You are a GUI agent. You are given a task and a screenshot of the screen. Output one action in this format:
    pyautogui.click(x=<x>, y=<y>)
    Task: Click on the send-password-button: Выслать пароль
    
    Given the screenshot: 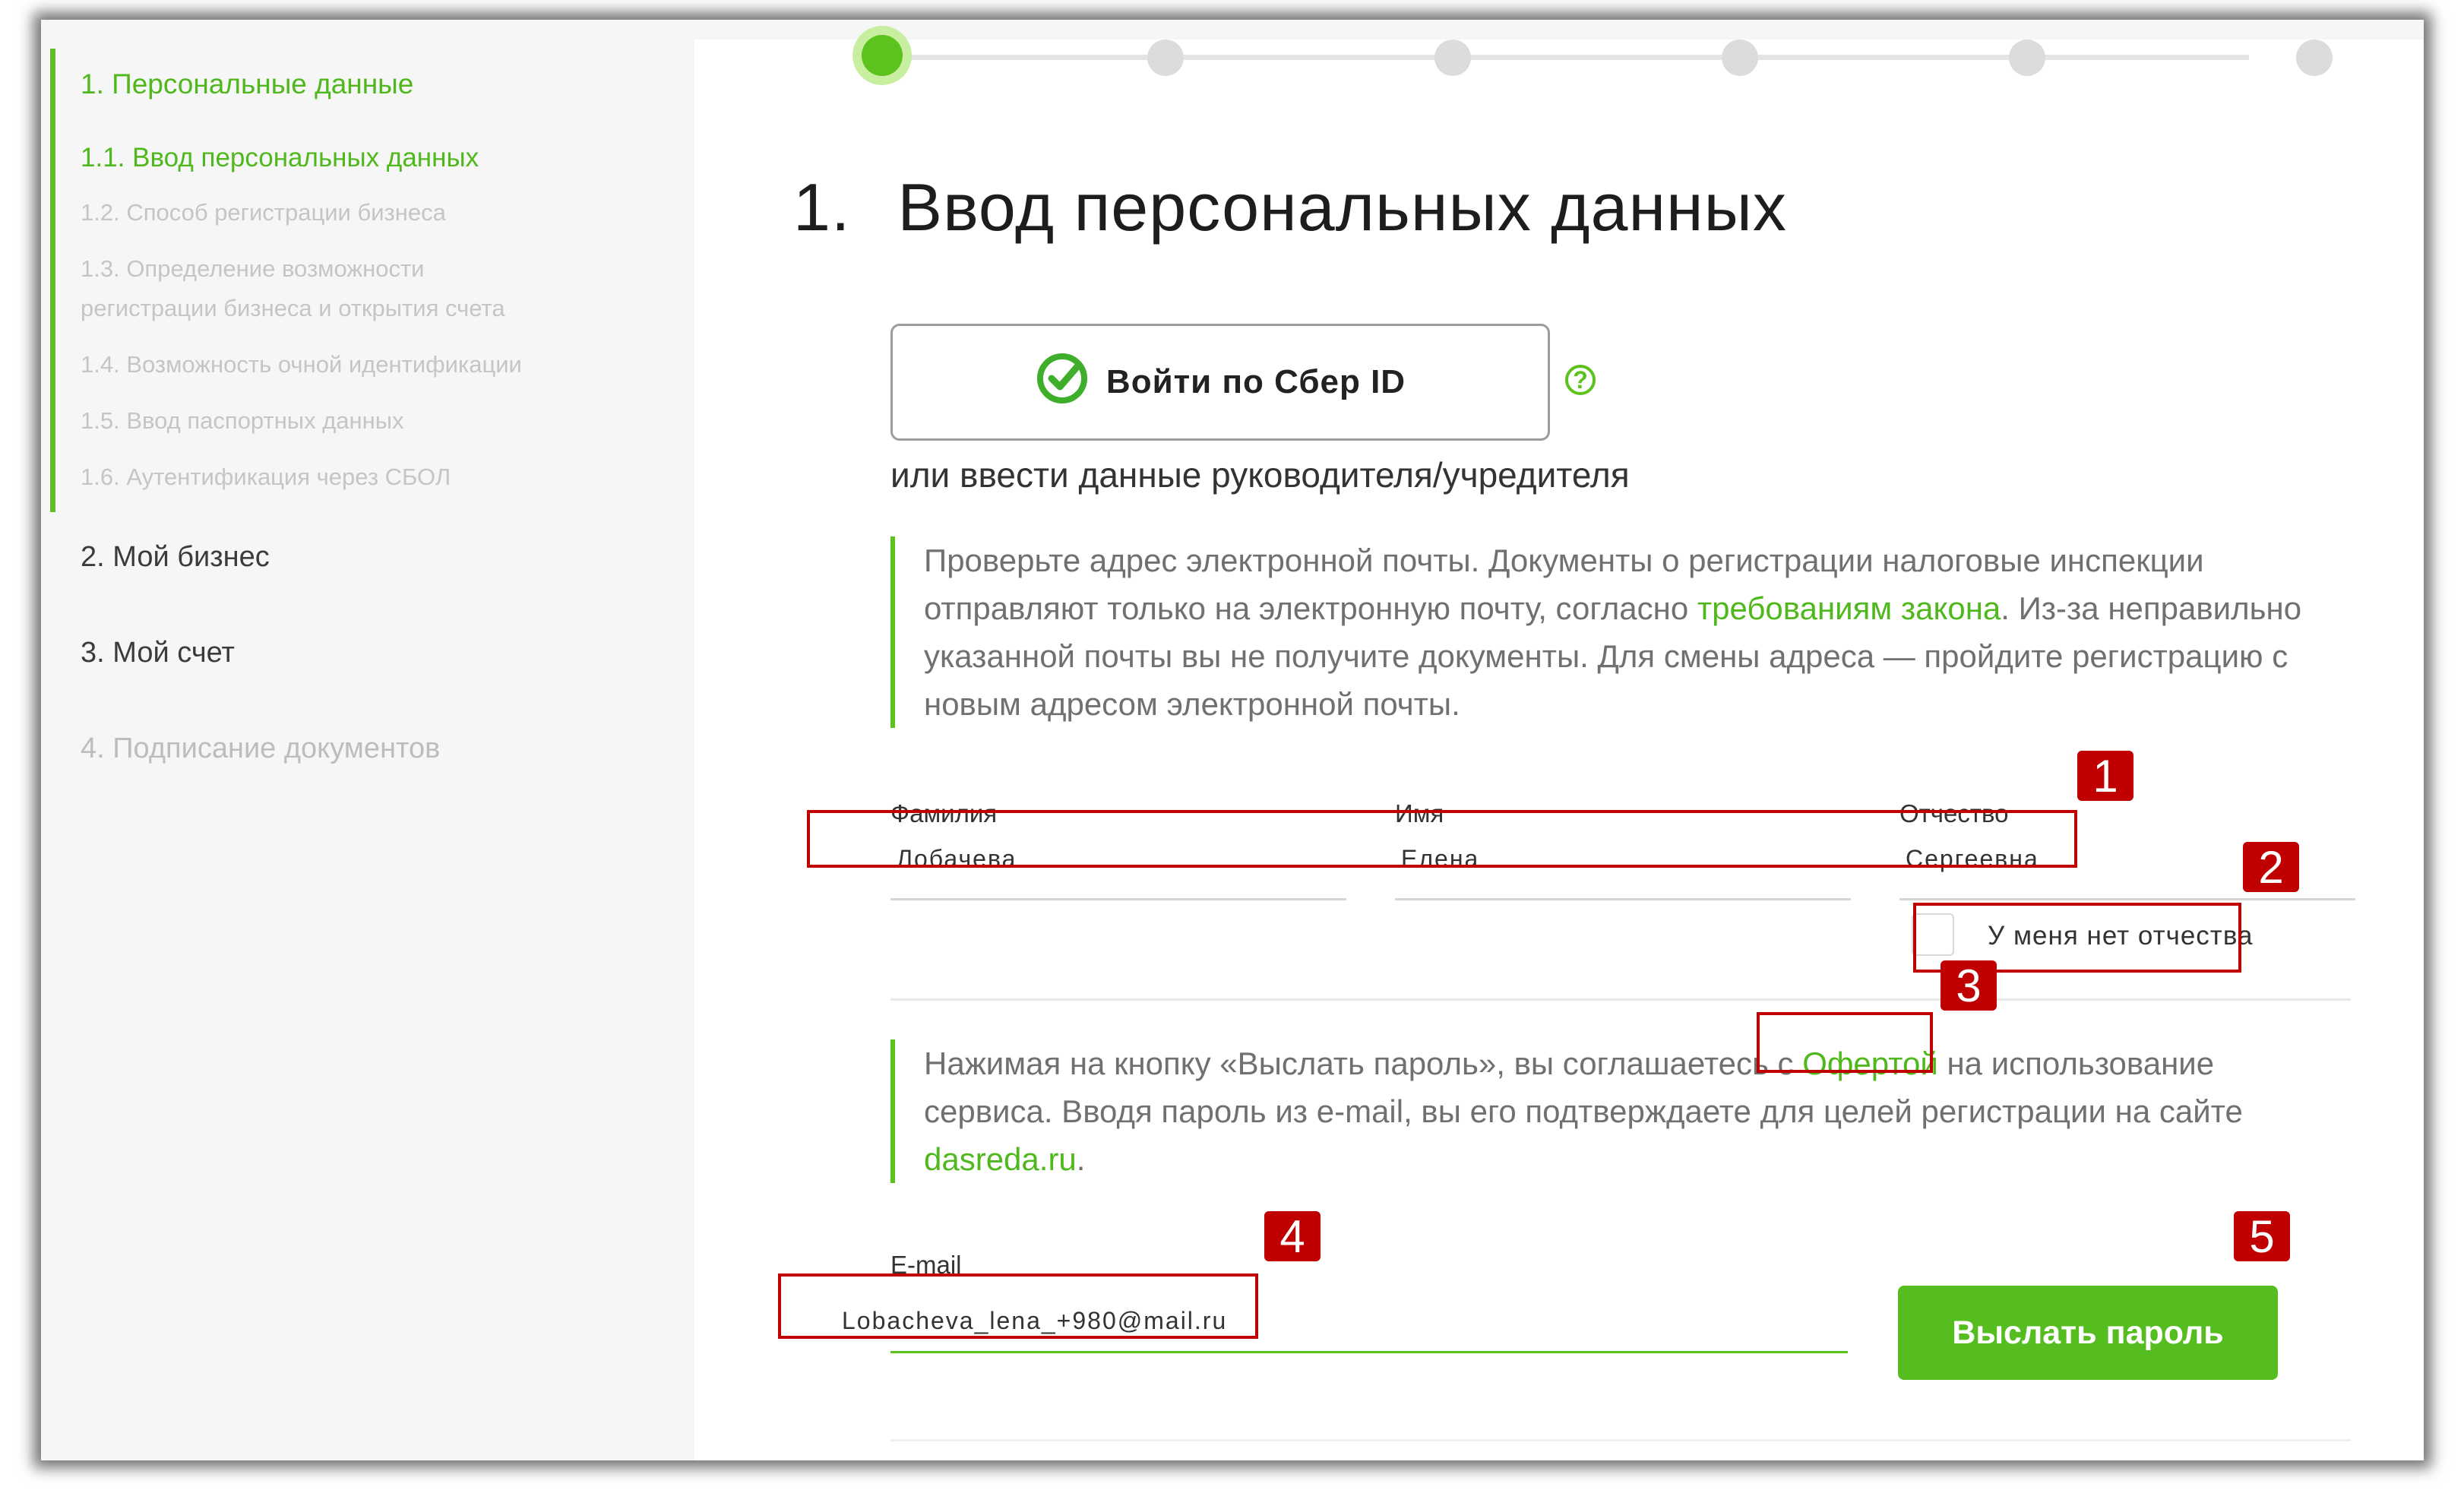 What is the action you would take?
    pyautogui.click(x=2088, y=1333)
    